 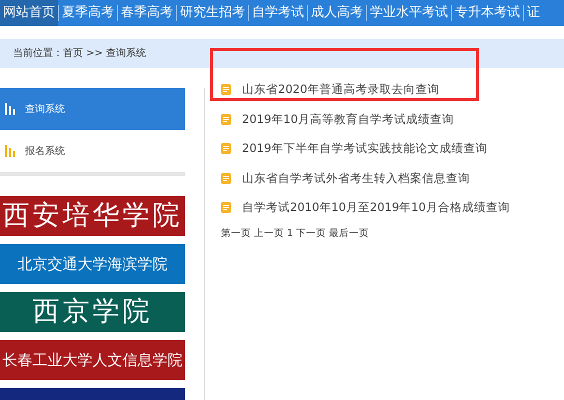 I want to click on nav-tab: 研究生招考, so click(x=212, y=13).